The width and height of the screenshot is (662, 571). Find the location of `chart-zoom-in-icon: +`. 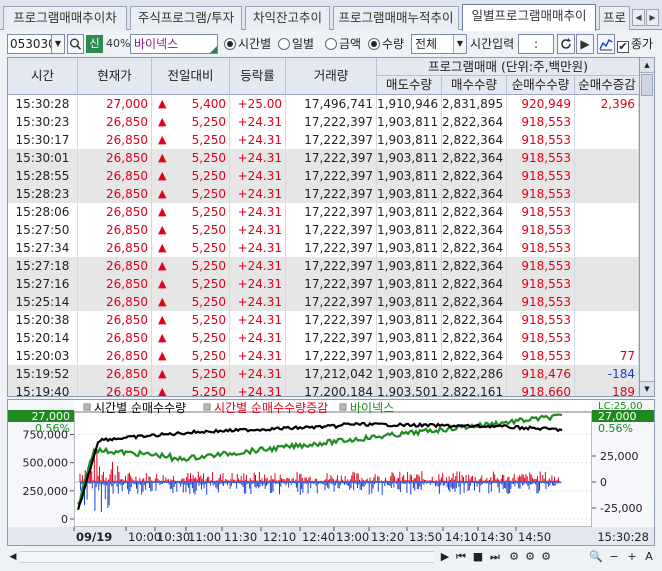

chart-zoom-in-icon: + is located at coordinates (632, 557).